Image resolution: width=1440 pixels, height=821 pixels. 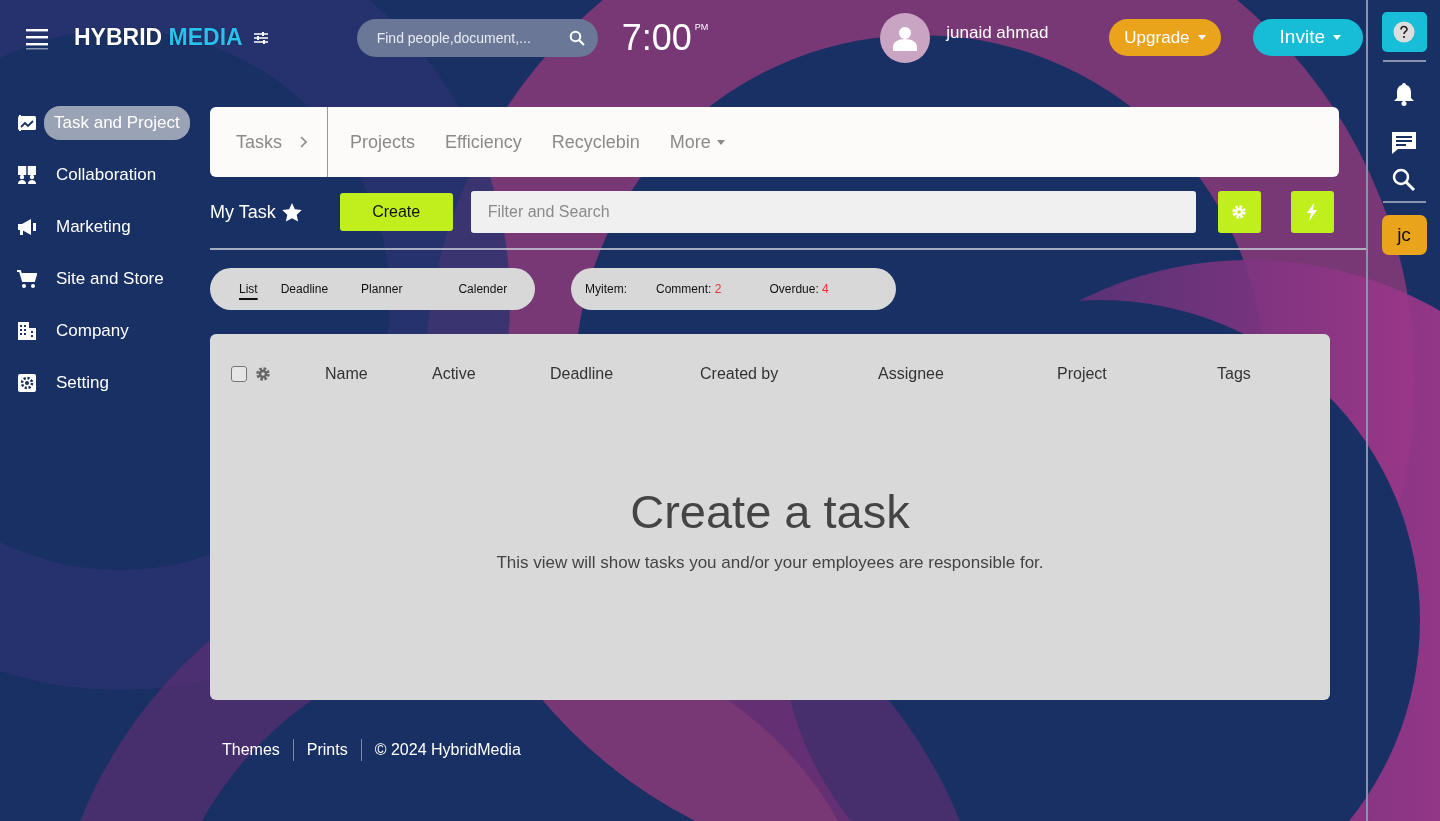 I want to click on counter: Myitem:, so click(x=606, y=289).